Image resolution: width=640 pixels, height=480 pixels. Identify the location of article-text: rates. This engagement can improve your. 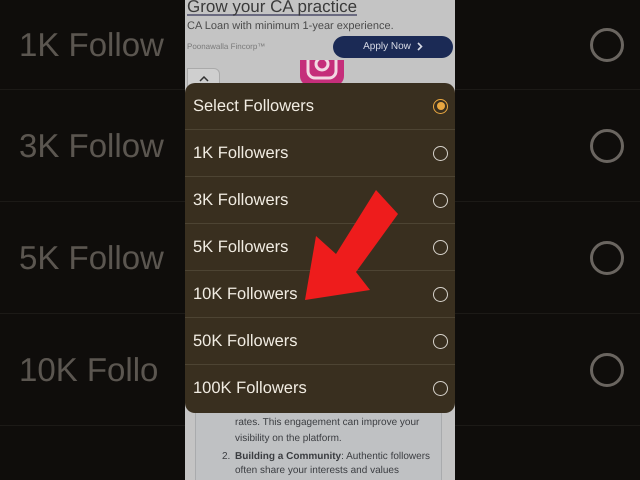
(327, 423).